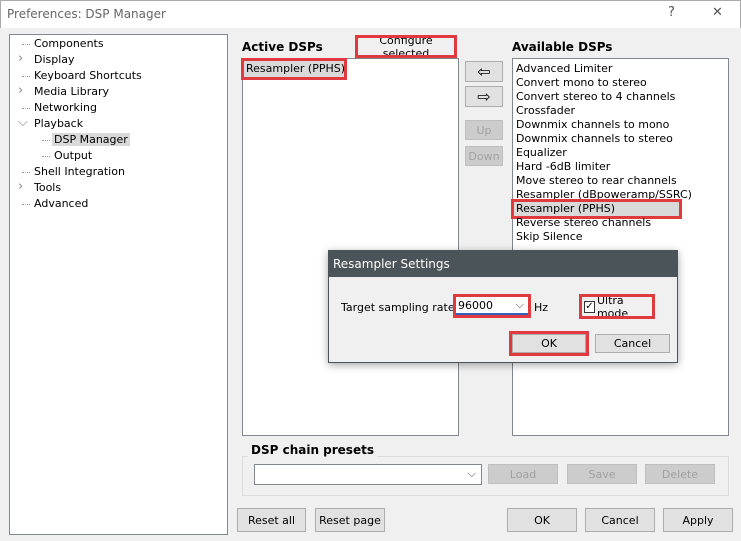 The image size is (741, 541). What do you see at coordinates (563, 167) in the screenshot?
I see `available-dsp-item: Hard -6dB limiter` at bounding box center [563, 167].